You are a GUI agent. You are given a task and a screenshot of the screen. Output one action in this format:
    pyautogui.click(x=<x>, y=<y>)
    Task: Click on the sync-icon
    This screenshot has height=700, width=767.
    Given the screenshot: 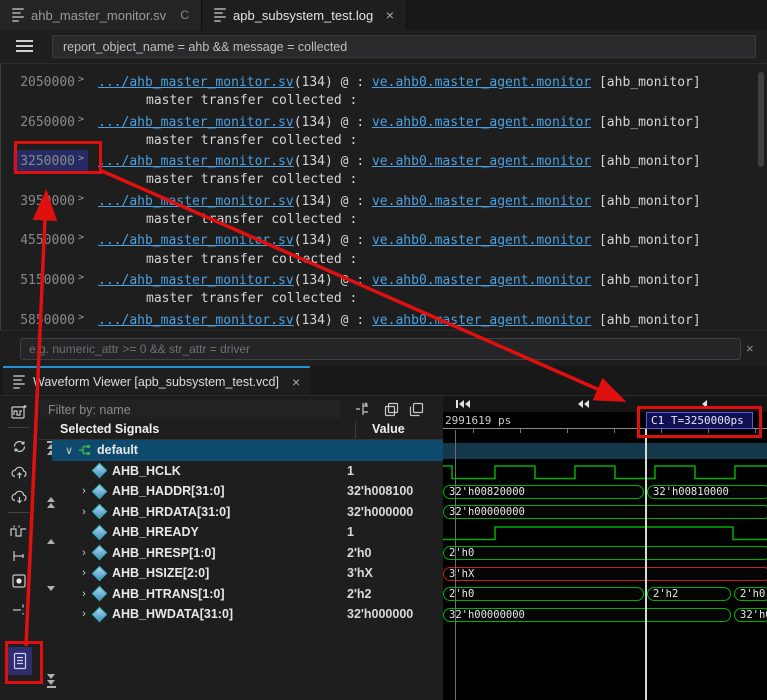 What is the action you would take?
    pyautogui.click(x=19, y=446)
    